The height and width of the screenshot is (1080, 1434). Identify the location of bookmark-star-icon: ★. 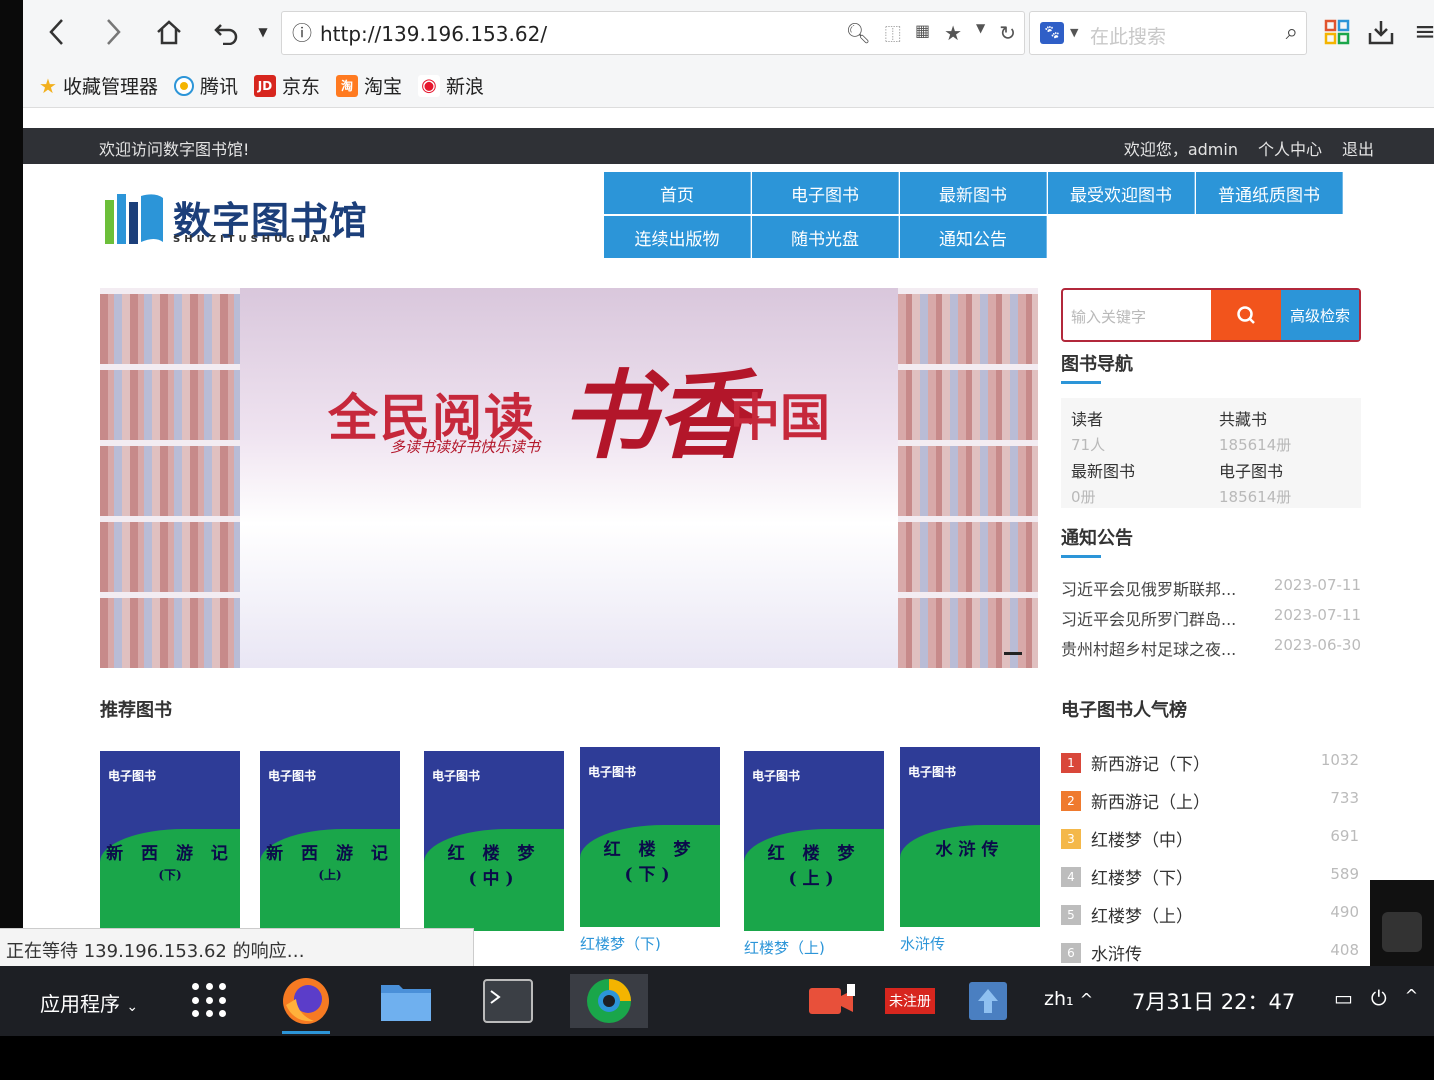
(953, 33).